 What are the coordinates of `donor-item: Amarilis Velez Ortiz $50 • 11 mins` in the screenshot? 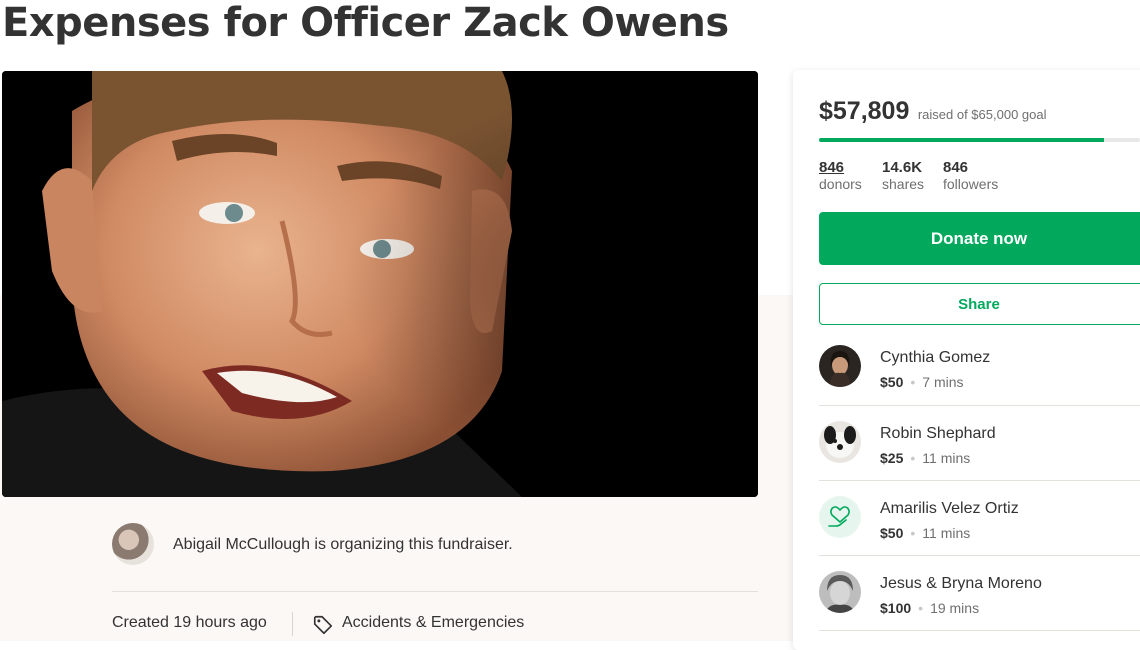 It's located at (979, 533).